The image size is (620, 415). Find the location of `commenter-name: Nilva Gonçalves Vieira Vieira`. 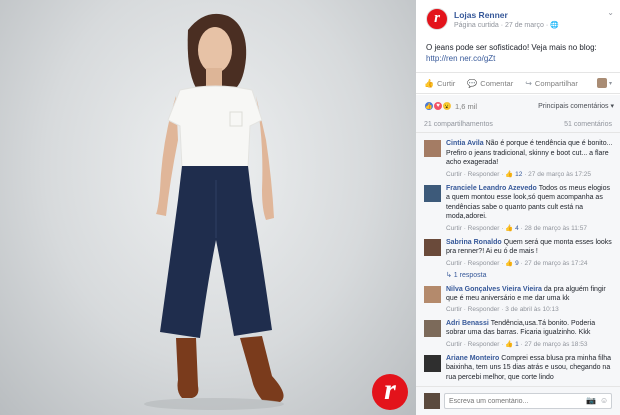

commenter-name: Nilva Gonçalves Vieira Vieira is located at coordinates (494, 289).